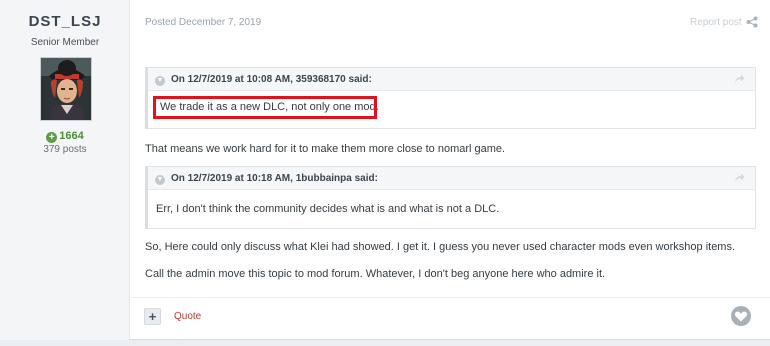  Describe the element at coordinates (450, 297) in the screenshot. I see `divider` at that location.